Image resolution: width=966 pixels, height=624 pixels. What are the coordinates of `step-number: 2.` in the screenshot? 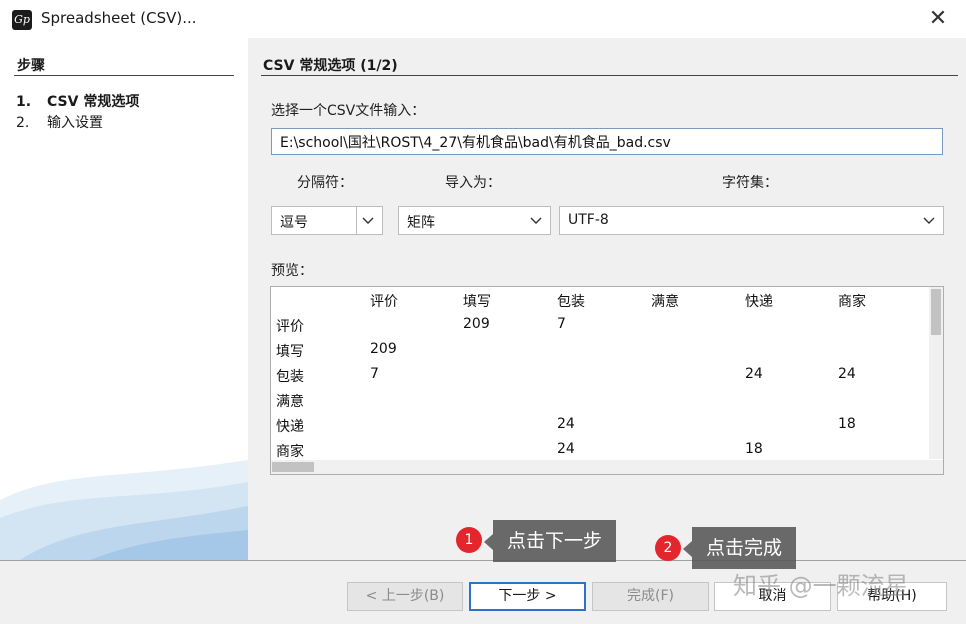 It's located at (23, 123).